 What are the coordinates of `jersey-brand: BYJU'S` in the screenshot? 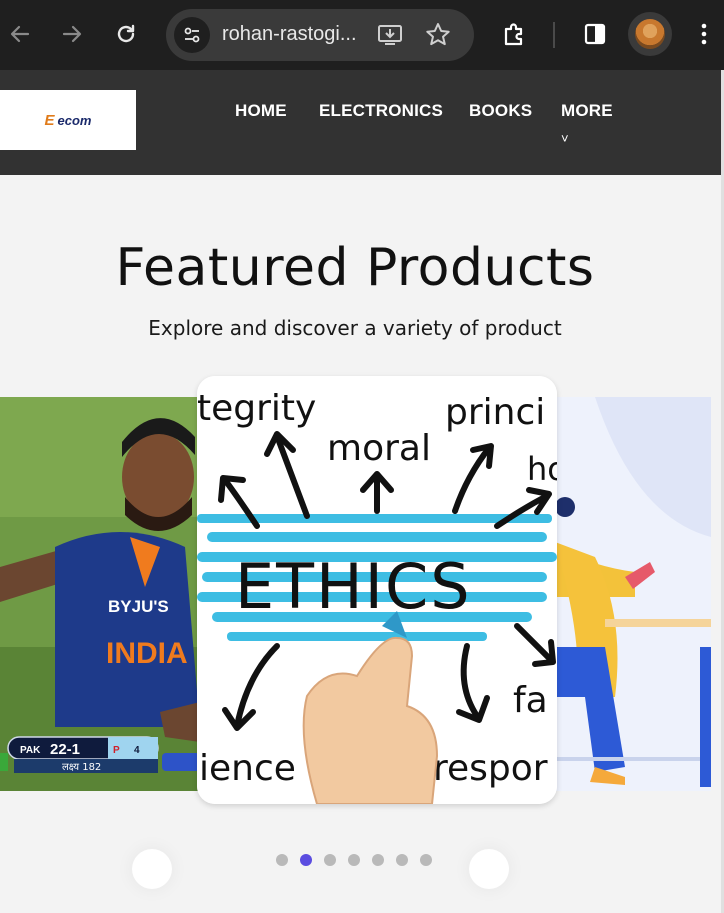 It's located at (138, 606).